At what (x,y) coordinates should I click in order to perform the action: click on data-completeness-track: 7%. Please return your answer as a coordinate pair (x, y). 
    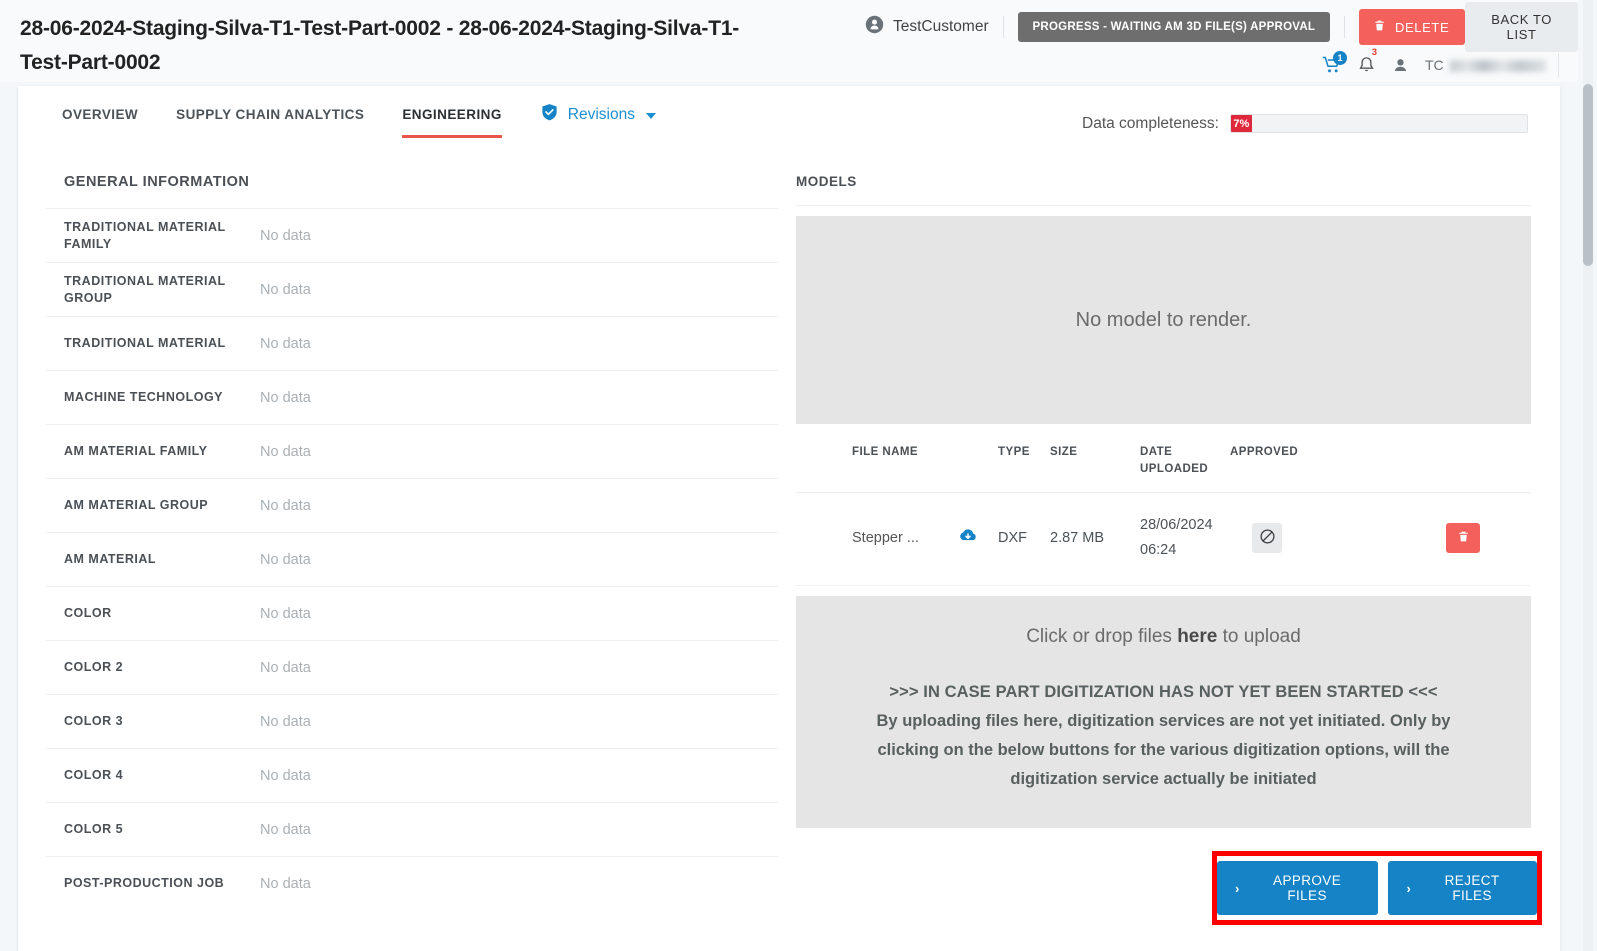
    Looking at the image, I should click on (1379, 123).